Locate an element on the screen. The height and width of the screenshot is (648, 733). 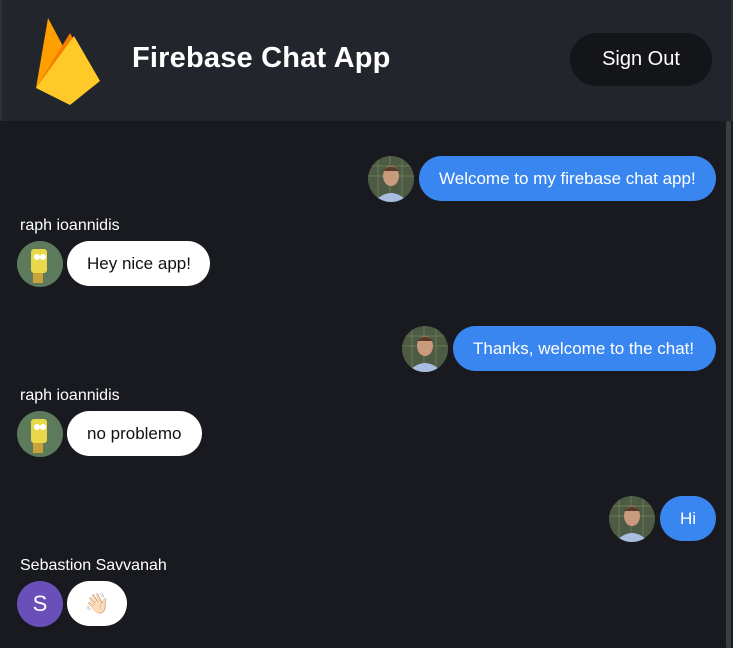
sign-out-button: Sign Out is located at coordinates (641, 59).